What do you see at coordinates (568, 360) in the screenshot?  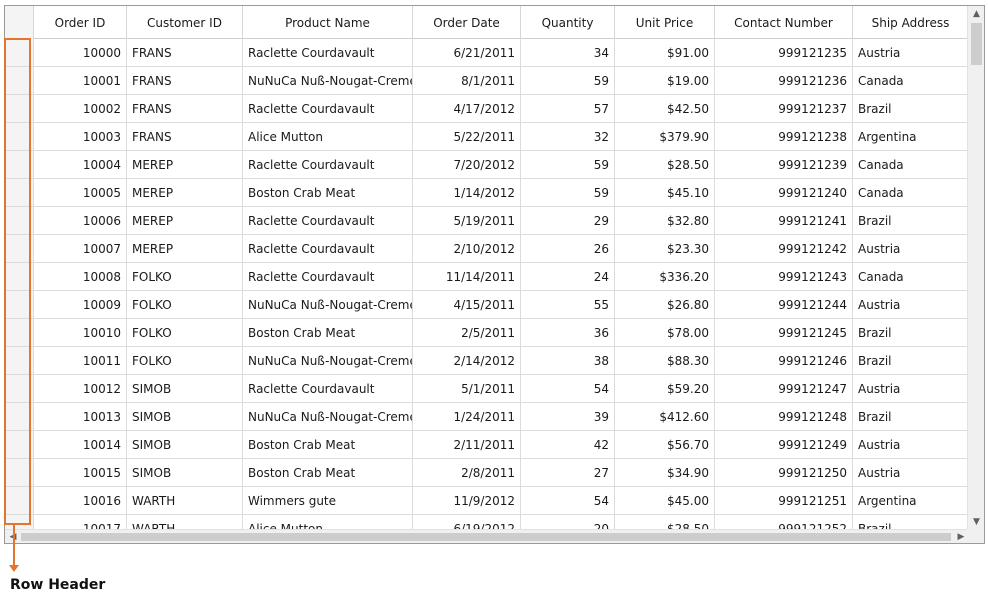 I see `quantity-cell: 38` at bounding box center [568, 360].